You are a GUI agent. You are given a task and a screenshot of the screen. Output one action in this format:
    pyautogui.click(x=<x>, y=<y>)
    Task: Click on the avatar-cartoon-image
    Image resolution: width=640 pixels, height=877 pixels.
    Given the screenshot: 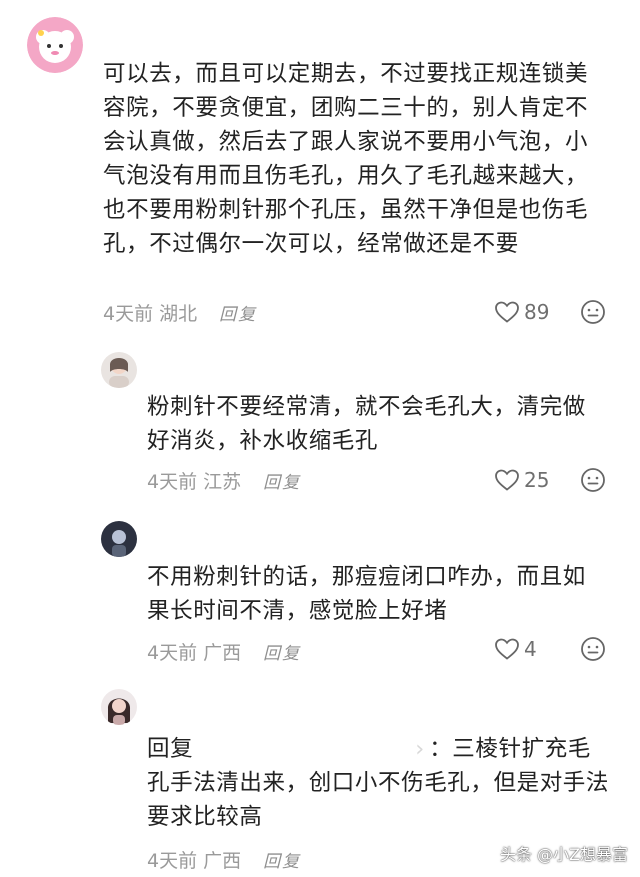 What is the action you would take?
    pyautogui.click(x=55, y=45)
    